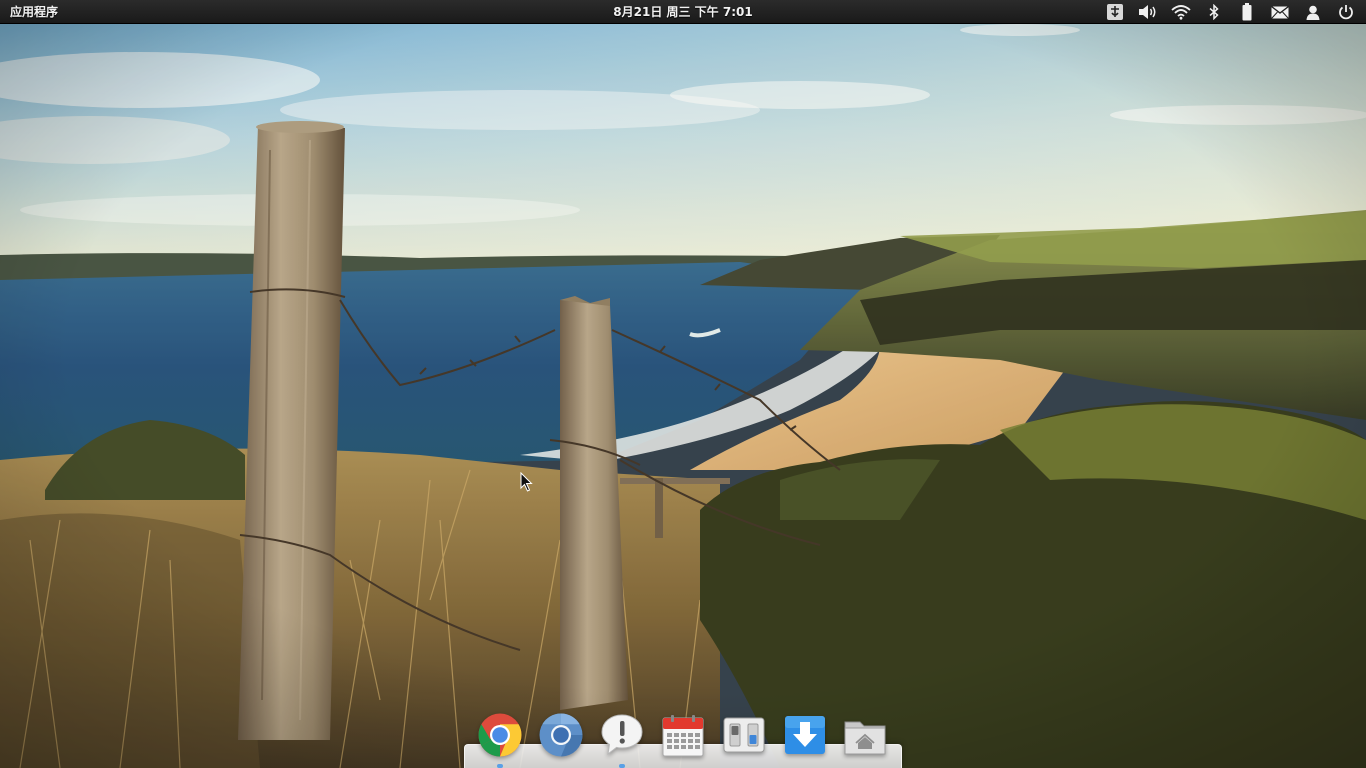 The height and width of the screenshot is (768, 1366). I want to click on keyboard-layout-icon, so click(1114, 12).